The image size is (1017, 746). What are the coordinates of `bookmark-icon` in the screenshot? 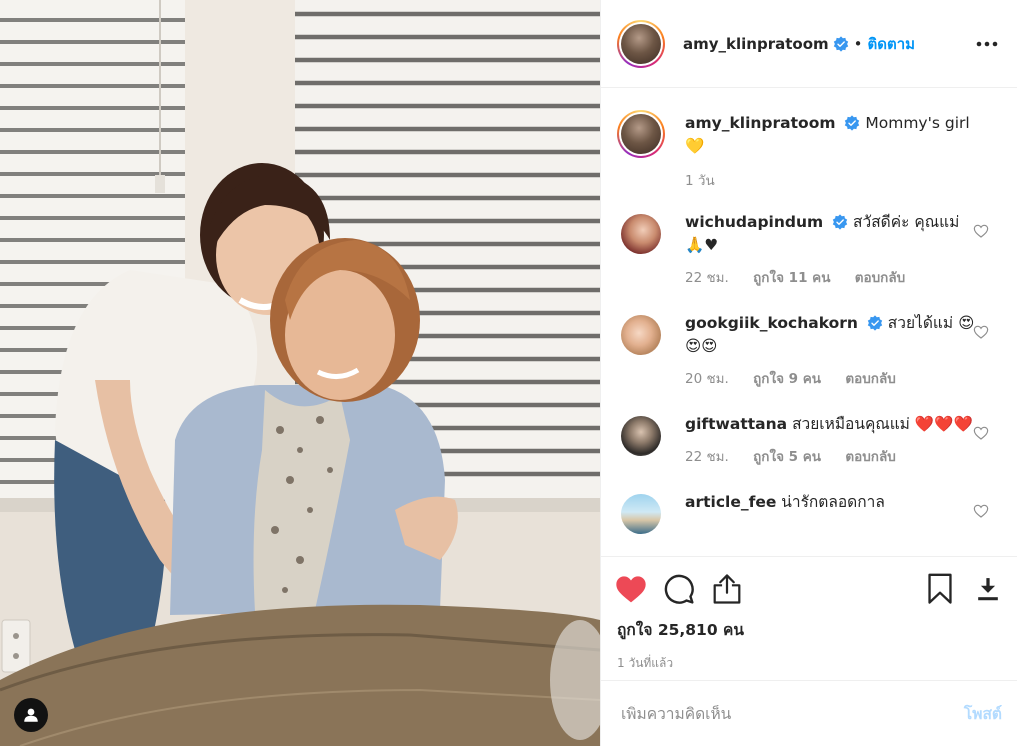 It's located at (940, 588).